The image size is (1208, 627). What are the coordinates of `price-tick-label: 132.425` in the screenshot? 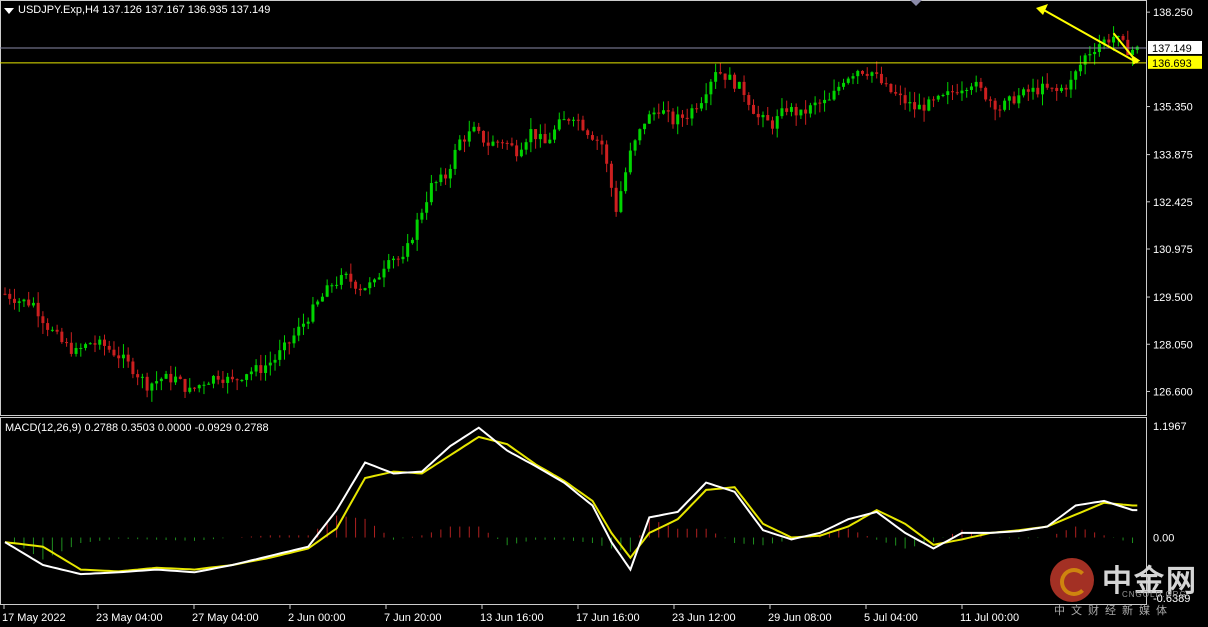 It's located at (1173, 203).